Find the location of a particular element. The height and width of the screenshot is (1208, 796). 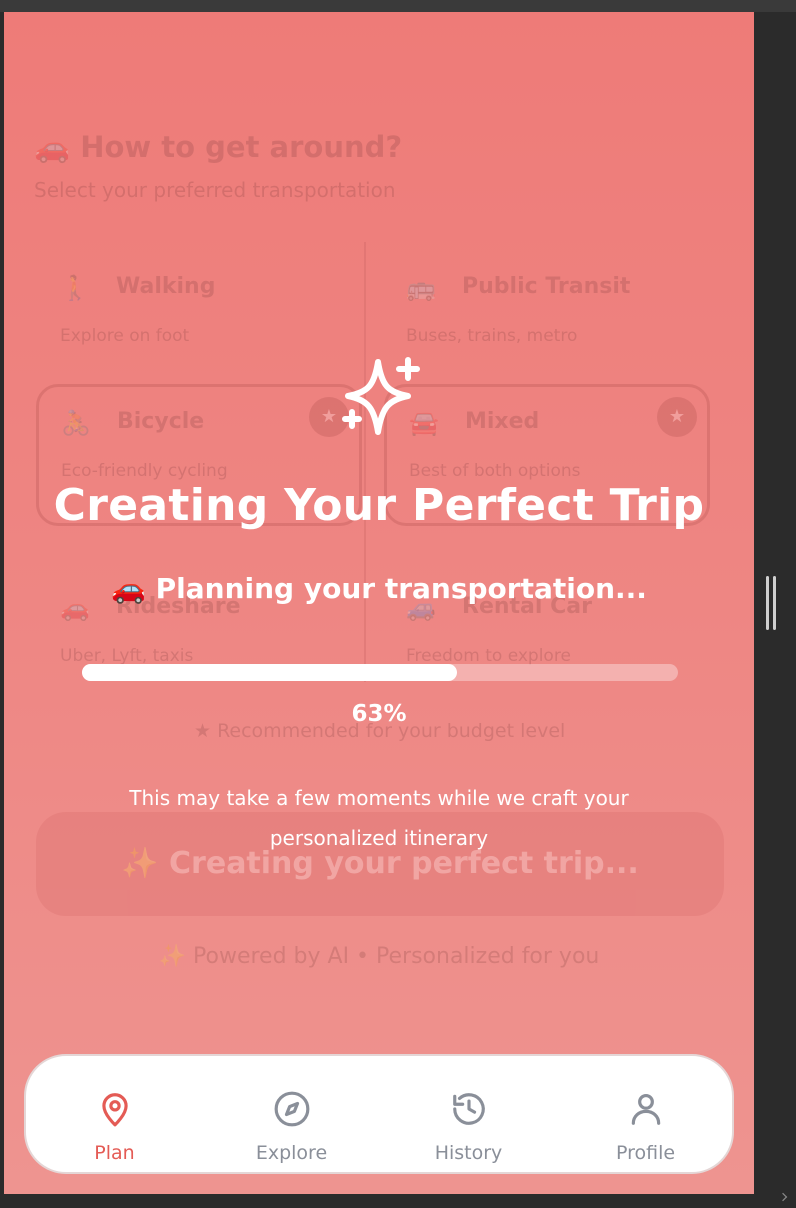

history-icon is located at coordinates (468, 1109).